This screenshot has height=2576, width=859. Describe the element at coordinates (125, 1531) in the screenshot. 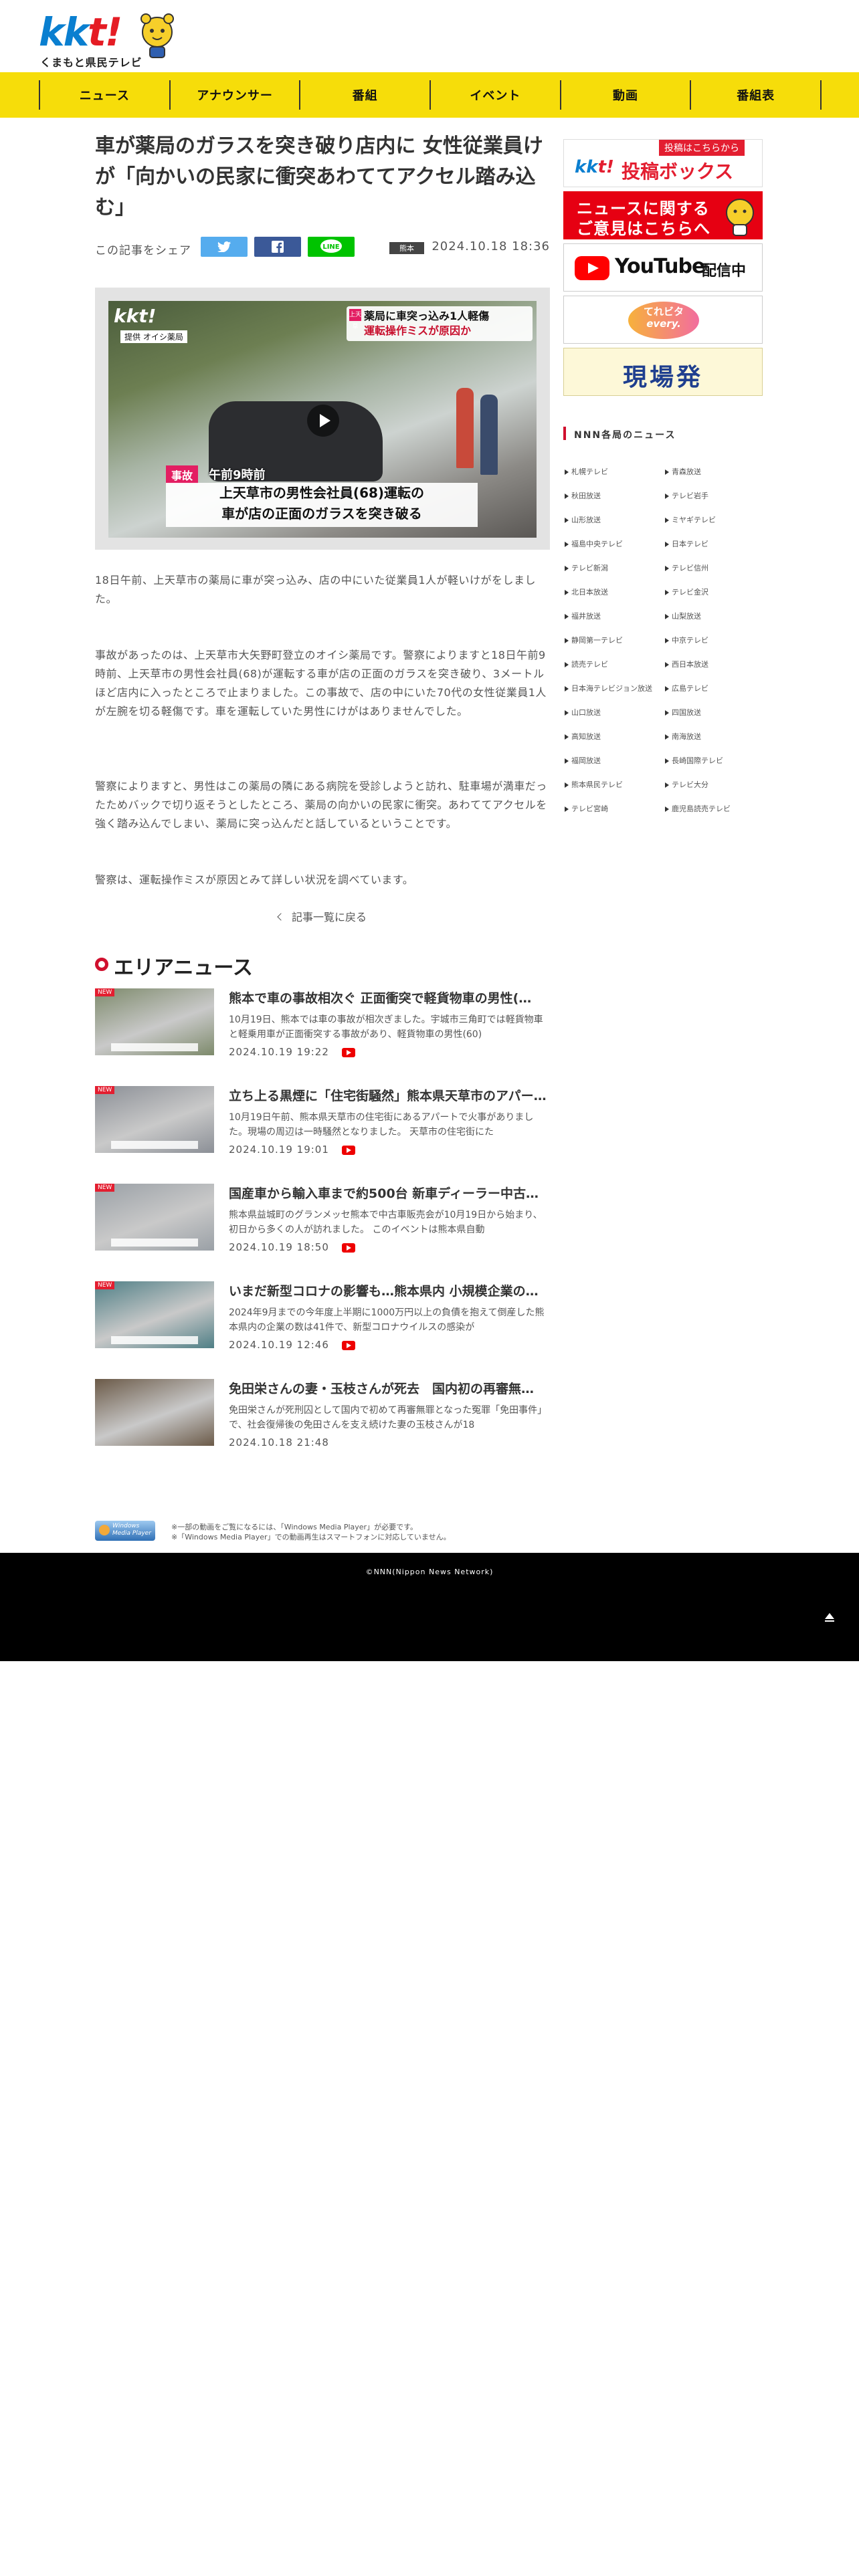

I see `windows-media-player-icon: Windows Media Player` at that location.